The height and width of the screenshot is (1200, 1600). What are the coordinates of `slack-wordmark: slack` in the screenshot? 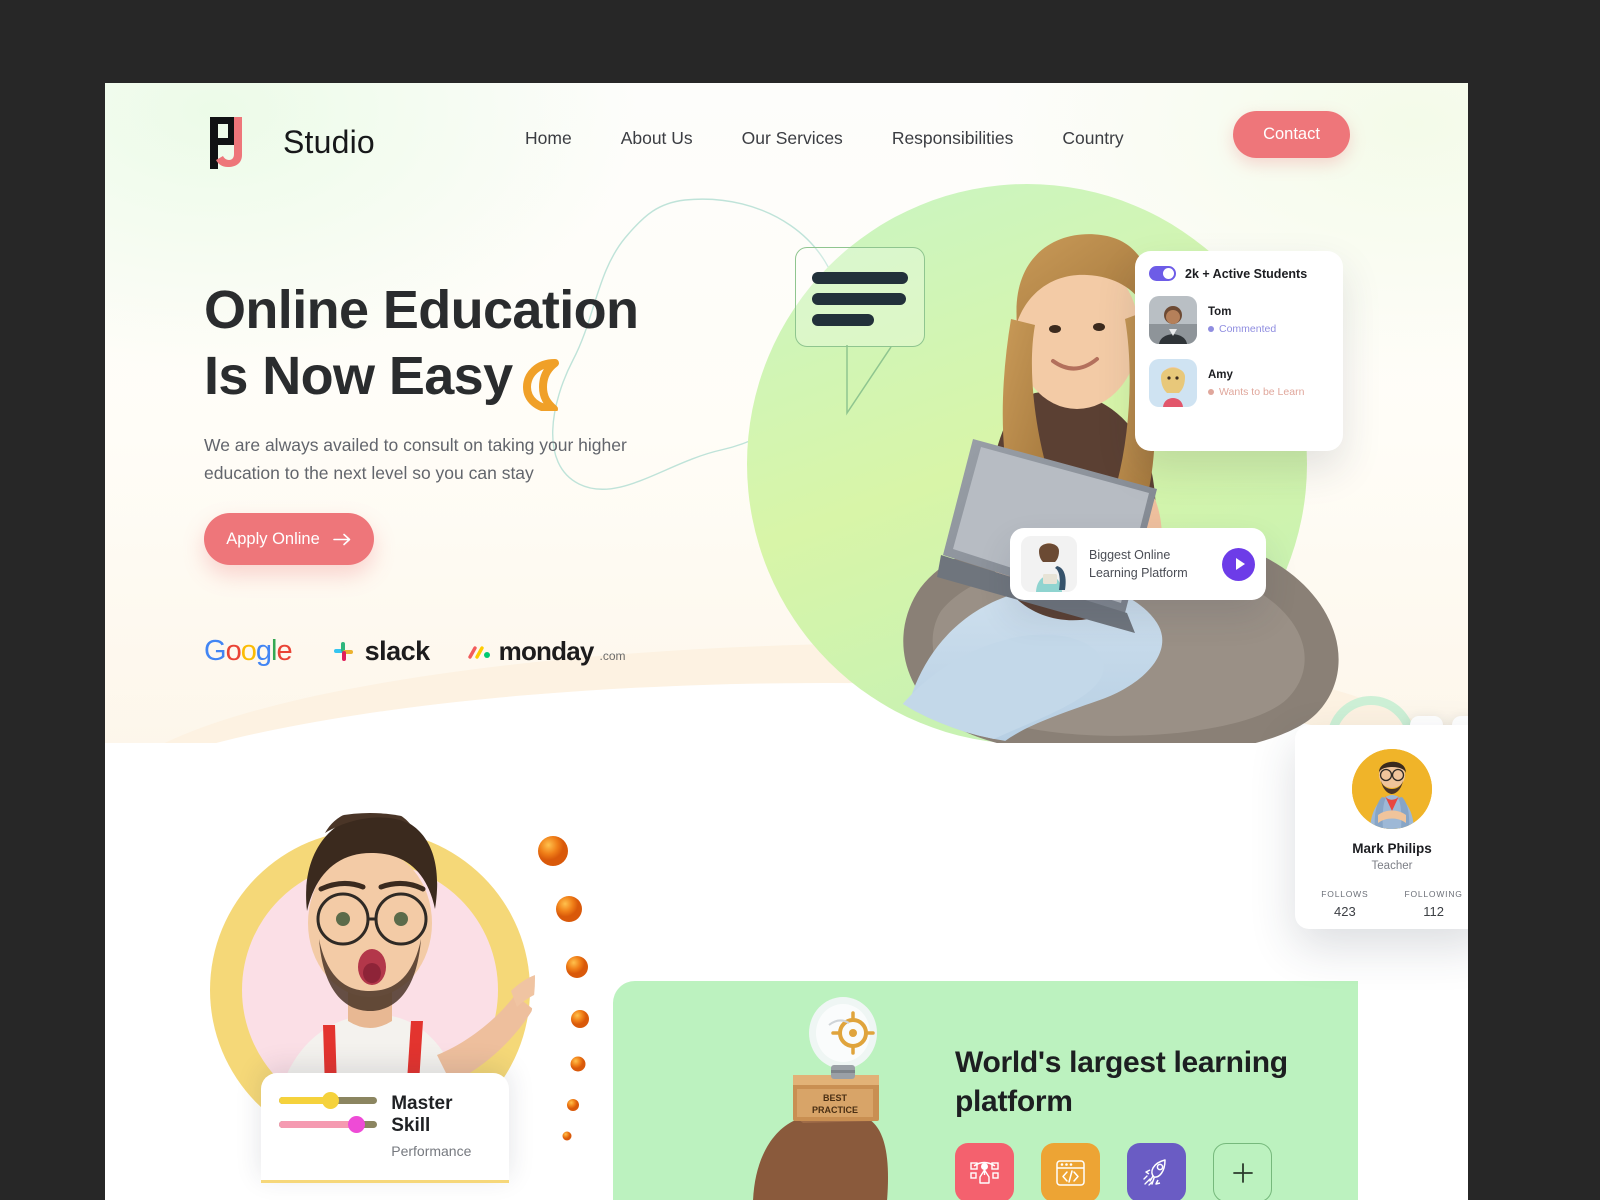 It's located at (397, 651).